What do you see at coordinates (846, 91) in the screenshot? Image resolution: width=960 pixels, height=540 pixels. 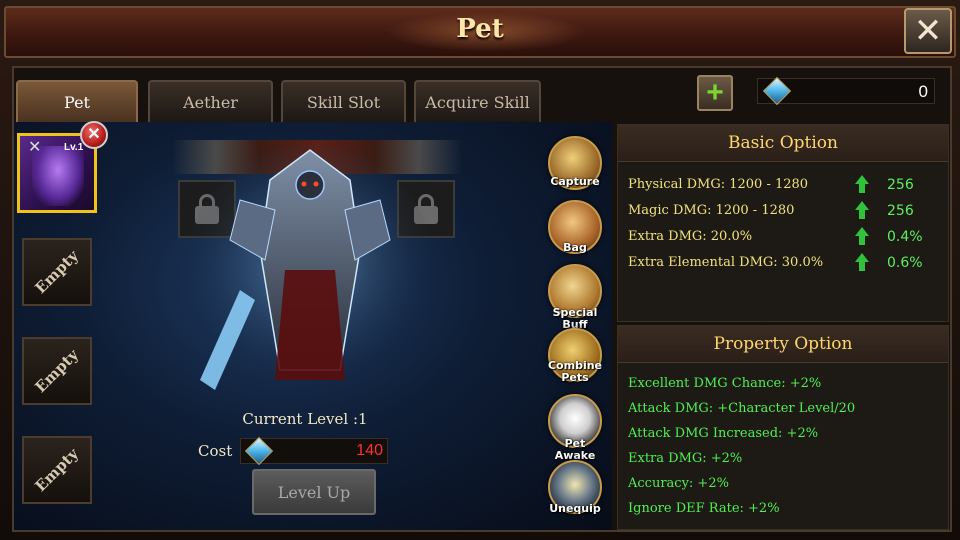 I see `currency-display: 0` at bounding box center [846, 91].